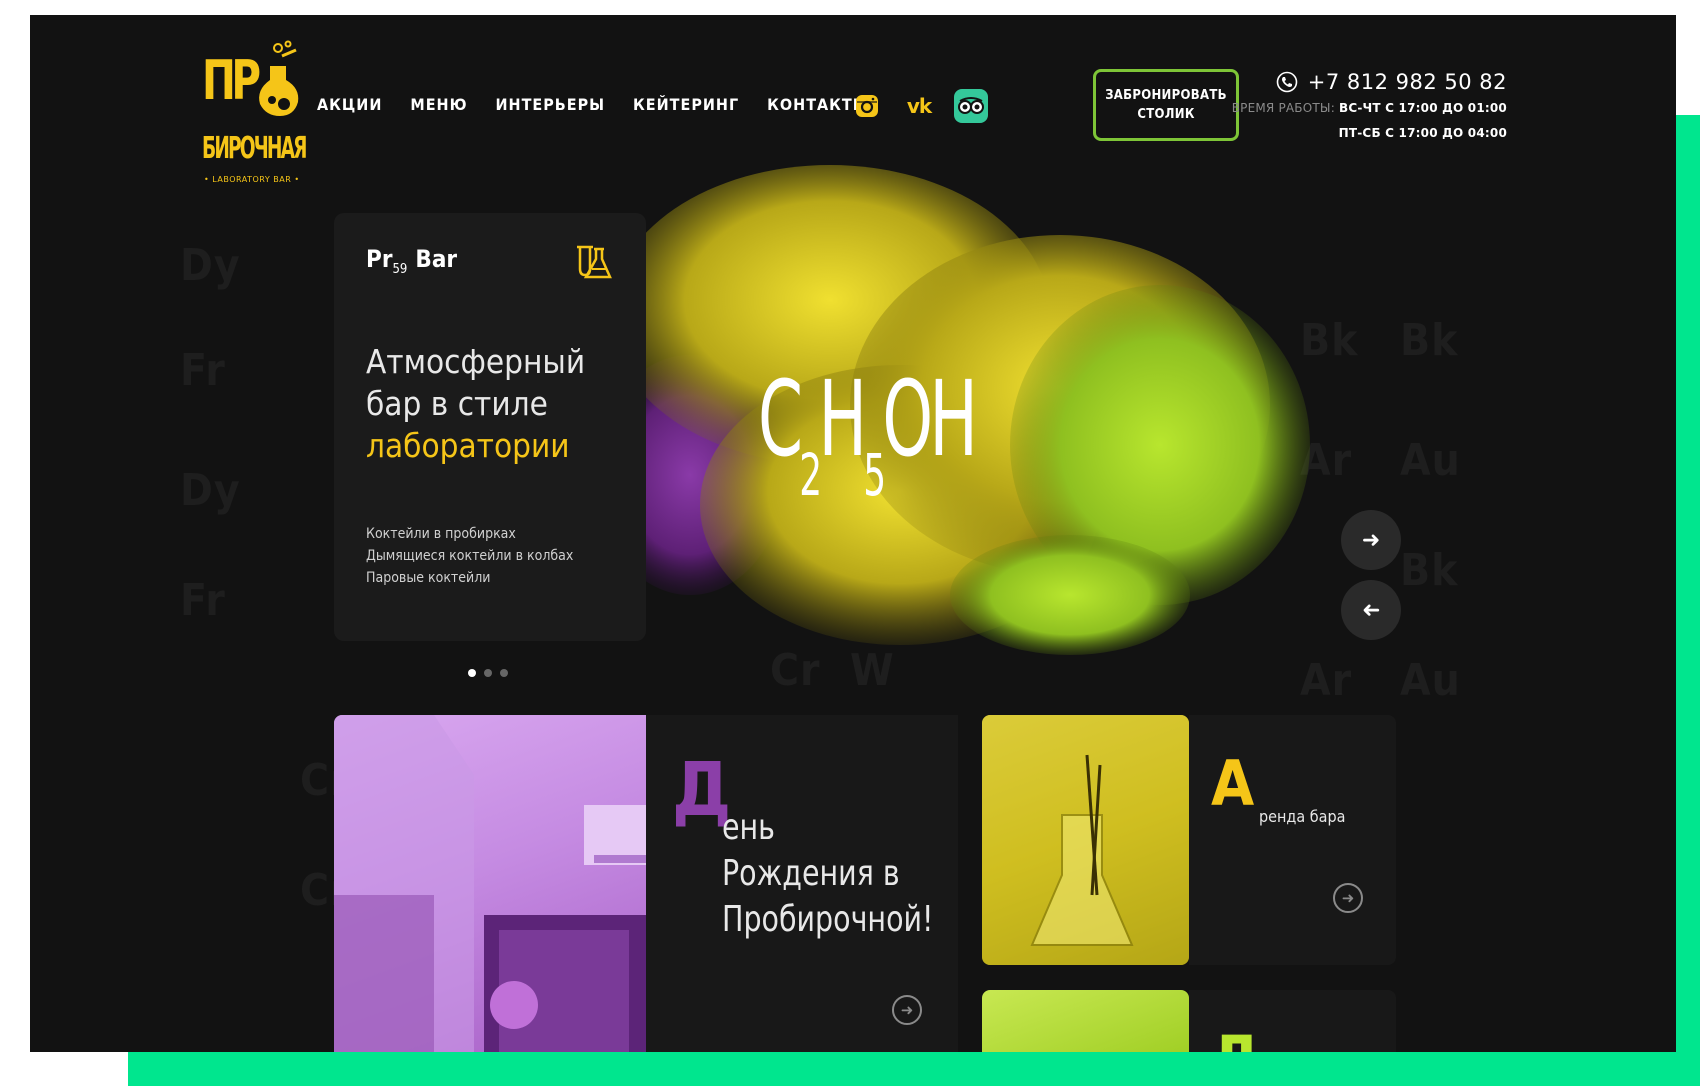  I want to click on decorative-accent-right, so click(1688, 600).